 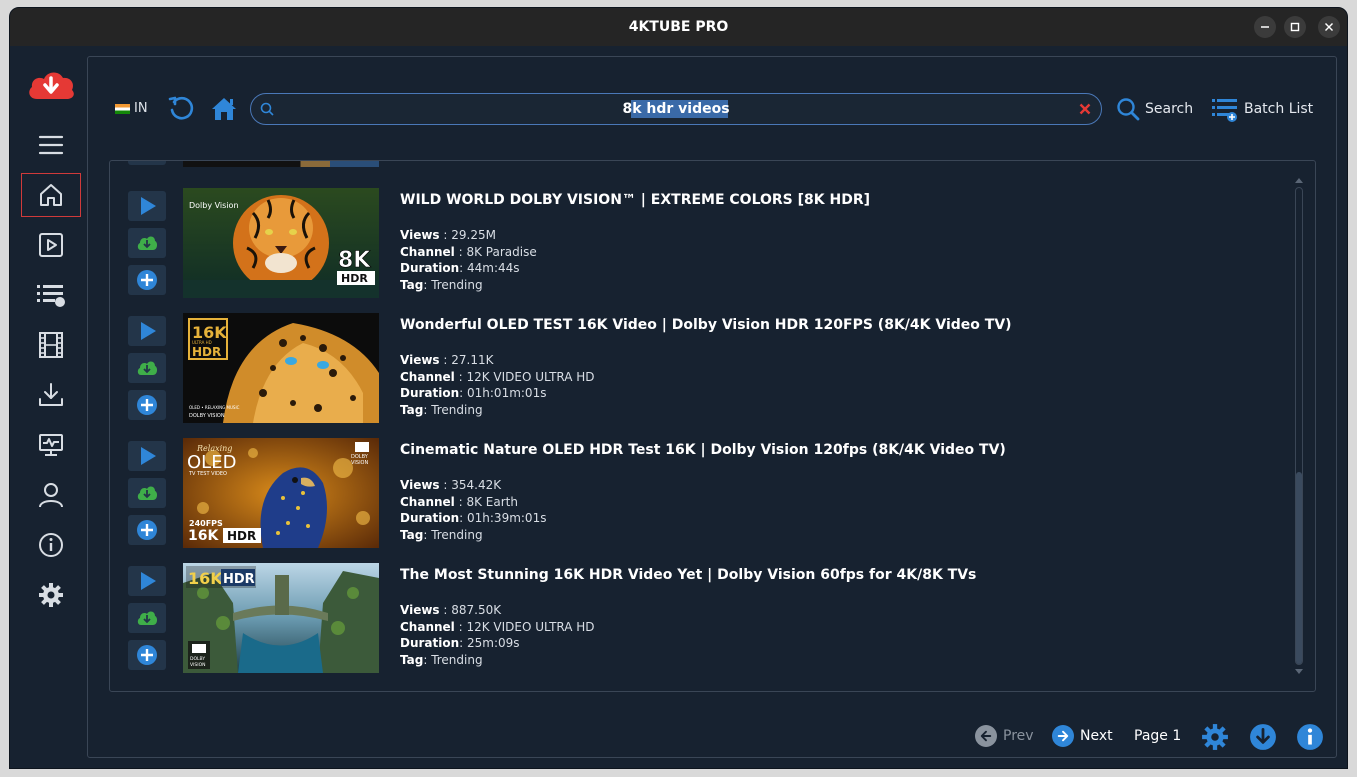 I want to click on duration-value: 25m:09s, so click(x=493, y=643).